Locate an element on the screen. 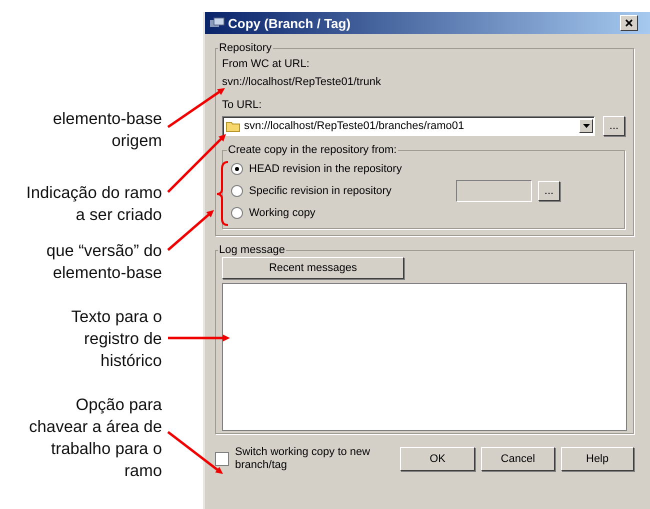 This screenshot has height=509, width=650. url-combobox: svn://localhost/RepTeste01/branches/ramo01 is located at coordinates (408, 126).